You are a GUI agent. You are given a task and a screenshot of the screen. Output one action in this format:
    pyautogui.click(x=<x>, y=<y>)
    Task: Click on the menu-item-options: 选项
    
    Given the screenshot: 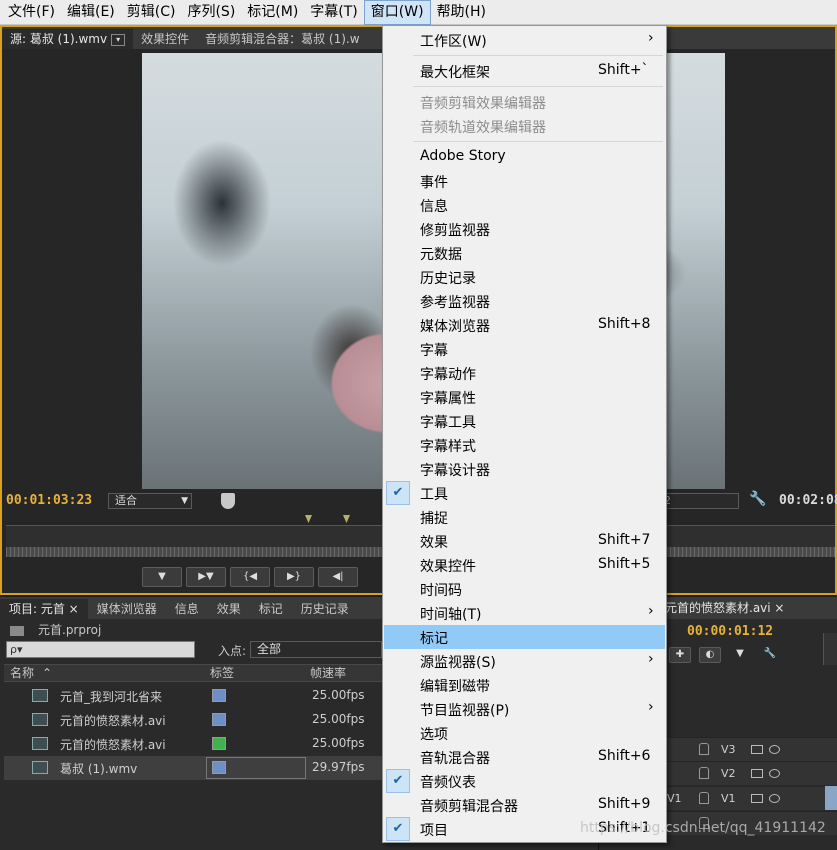 What is the action you would take?
    pyautogui.click(x=524, y=733)
    